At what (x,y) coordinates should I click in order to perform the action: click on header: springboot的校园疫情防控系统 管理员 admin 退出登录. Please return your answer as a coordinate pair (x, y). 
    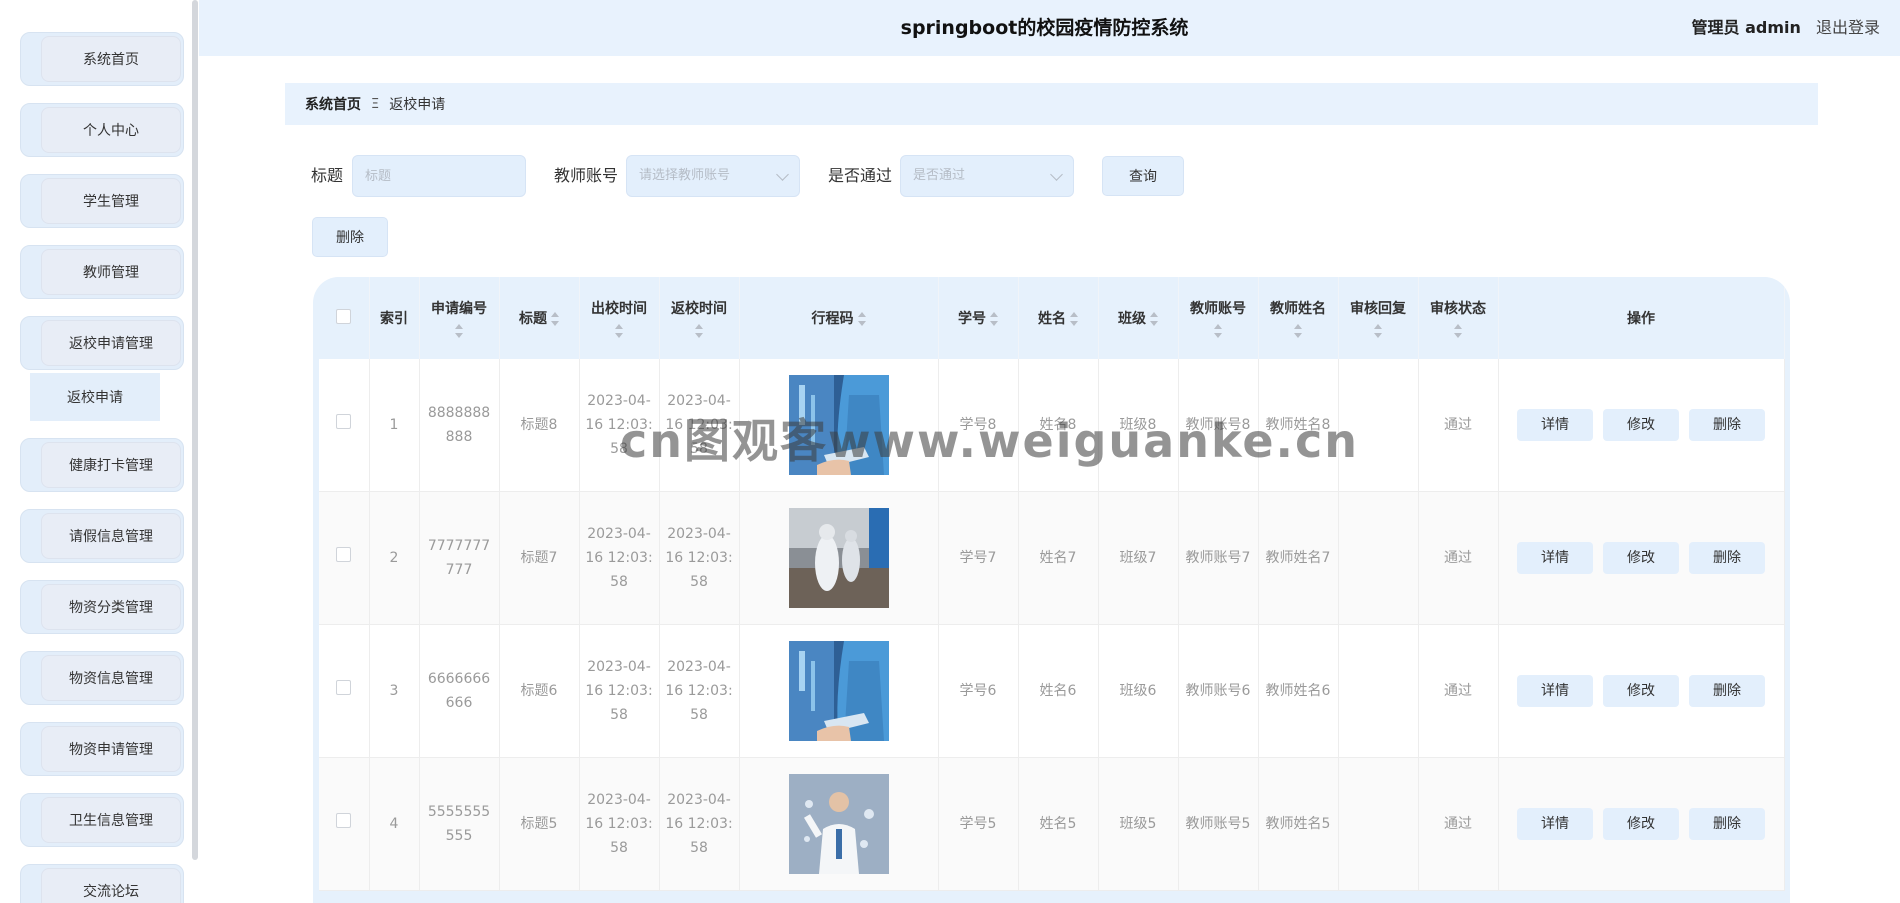
    Looking at the image, I should click on (1049, 28).